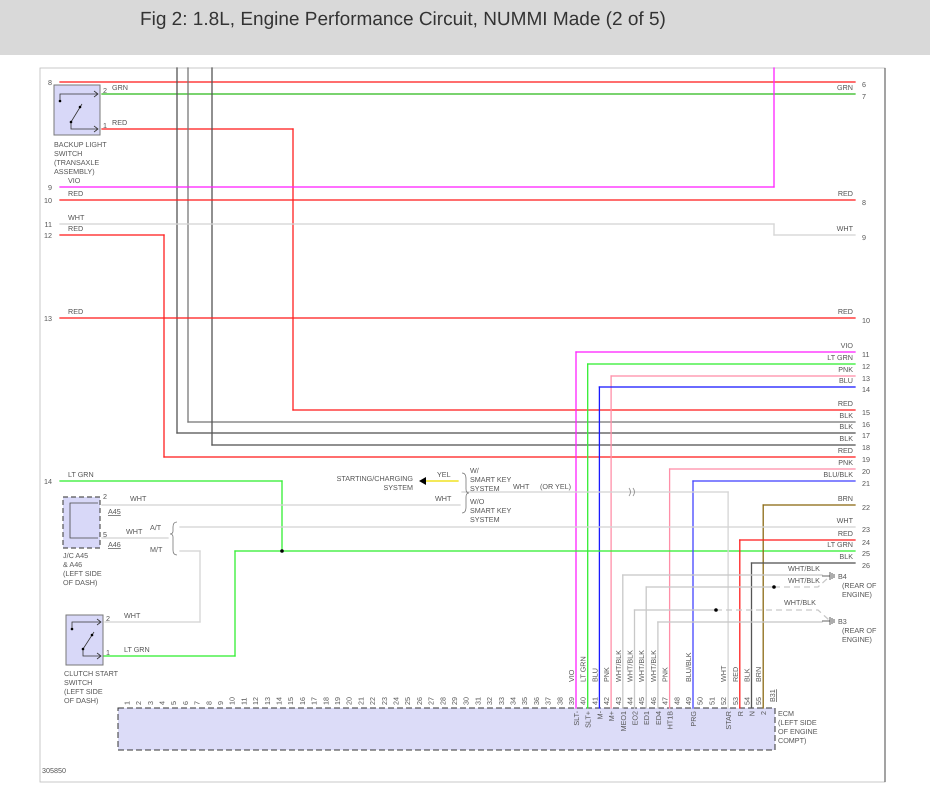  What do you see at coordinates (631, 492) in the screenshot?
I see `connector-icon` at bounding box center [631, 492].